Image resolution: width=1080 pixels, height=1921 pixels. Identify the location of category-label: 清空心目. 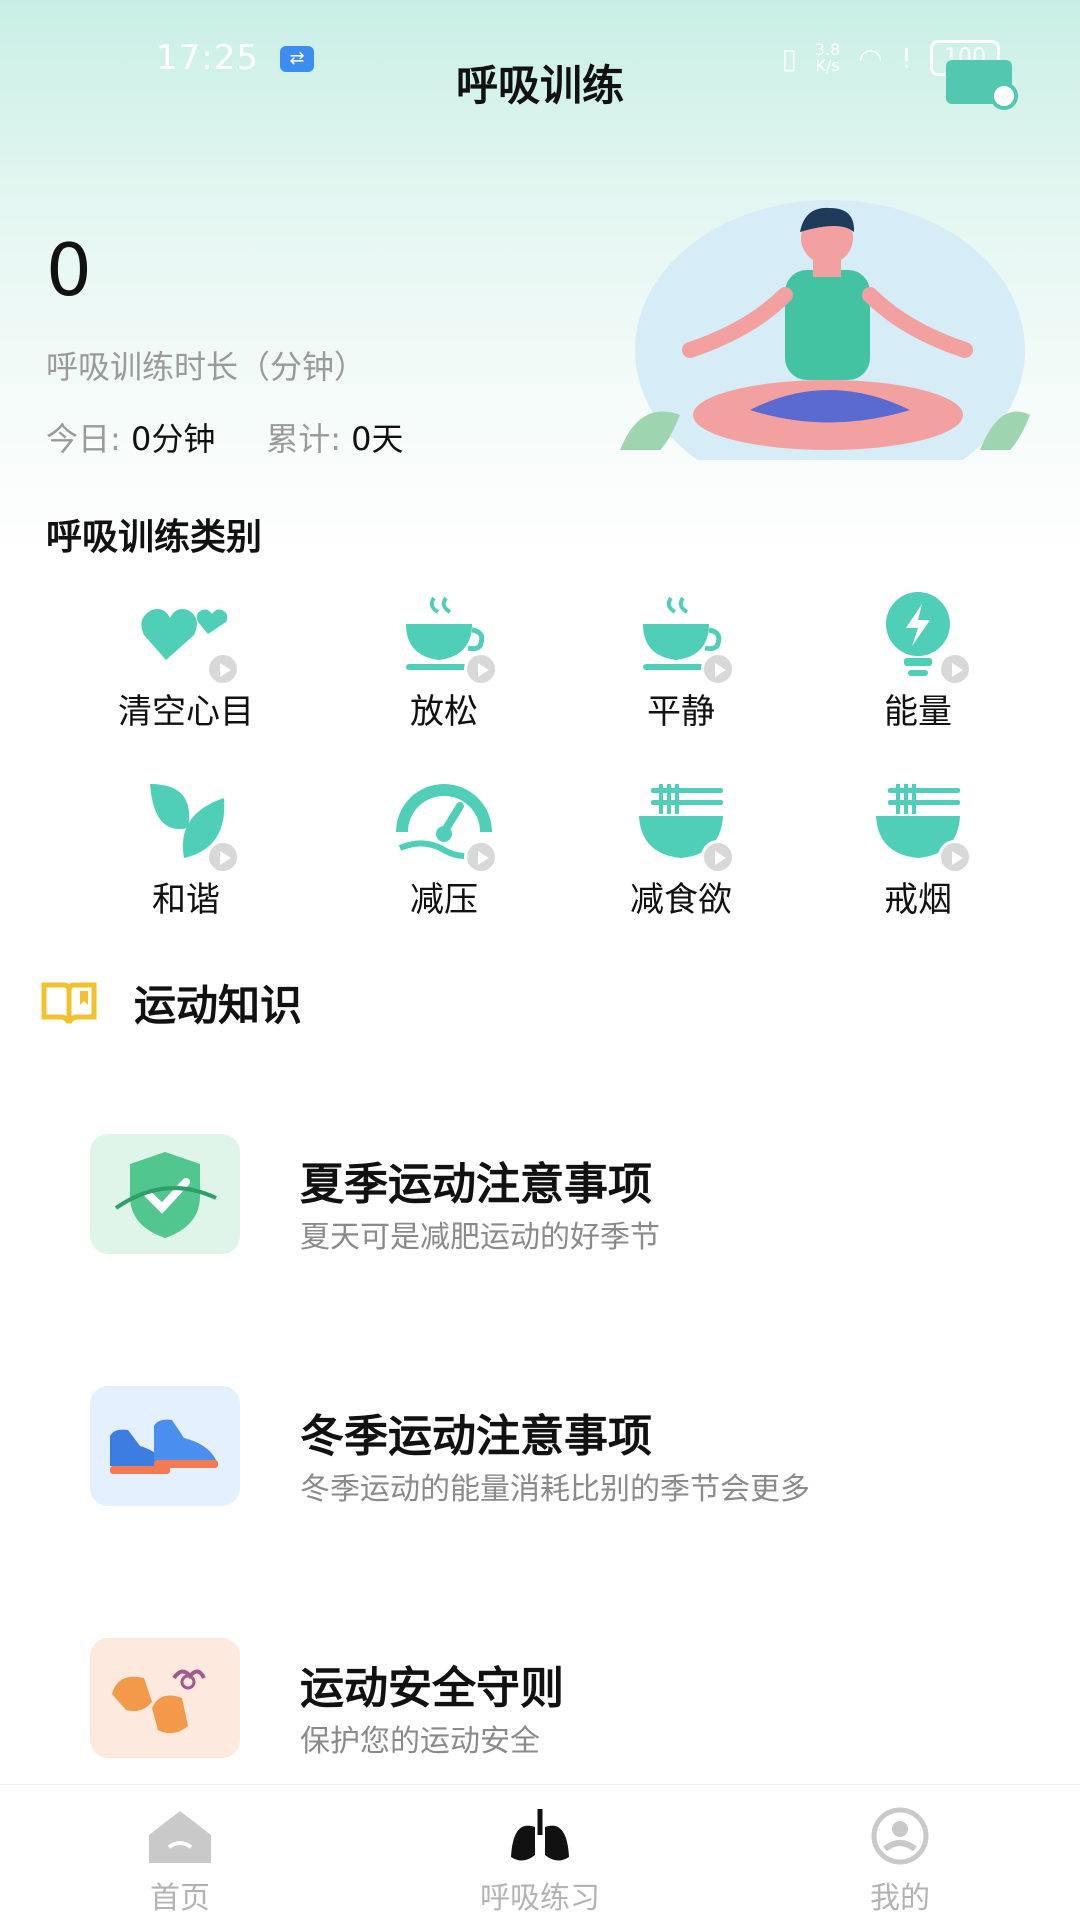
(186, 712).